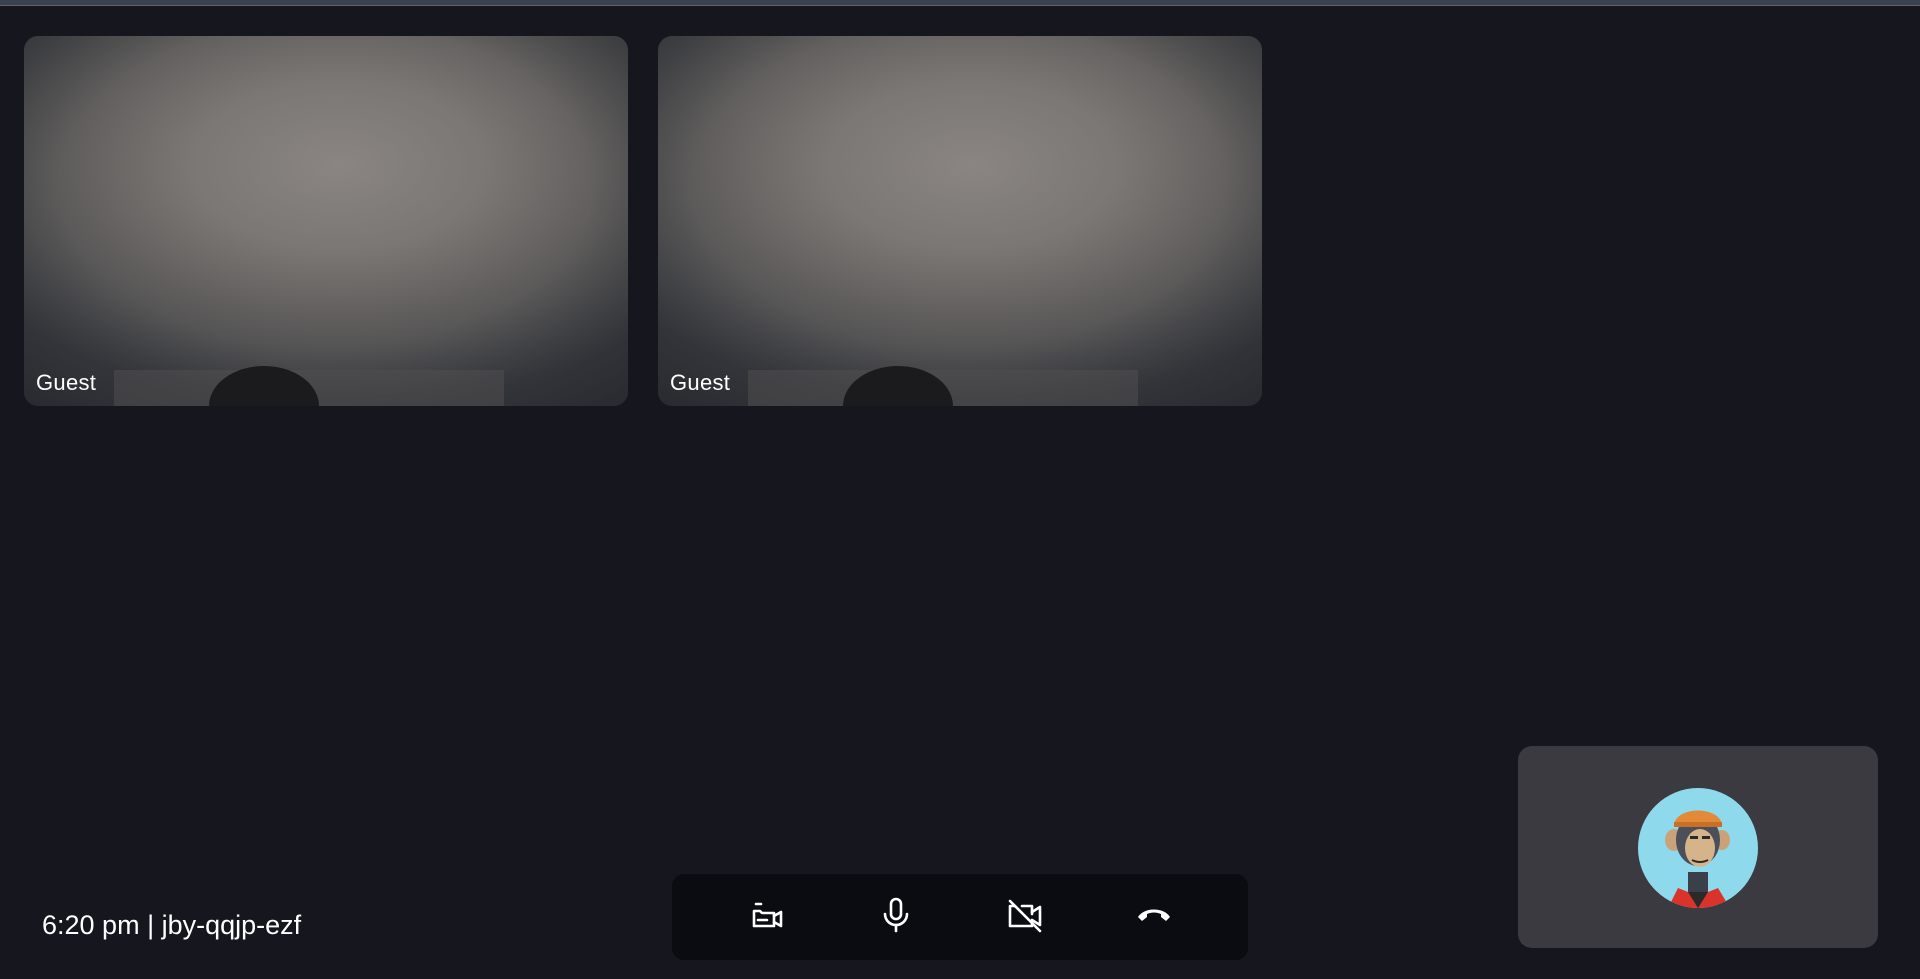 This screenshot has height=979, width=1920. I want to click on microphone-button, so click(896, 917).